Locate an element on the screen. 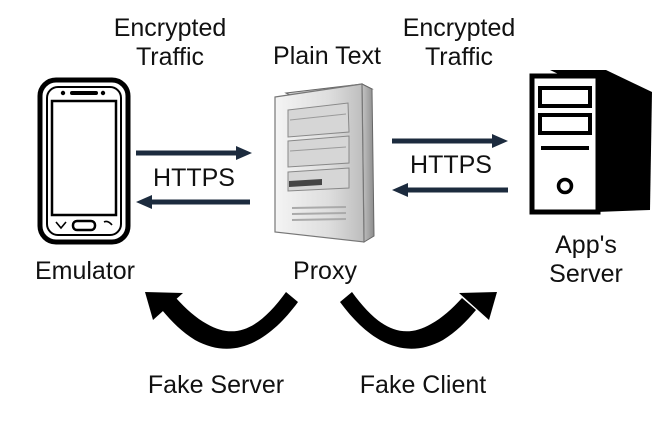 The width and height of the screenshot is (669, 421). app-server-label-line2: Server is located at coordinates (586, 274).